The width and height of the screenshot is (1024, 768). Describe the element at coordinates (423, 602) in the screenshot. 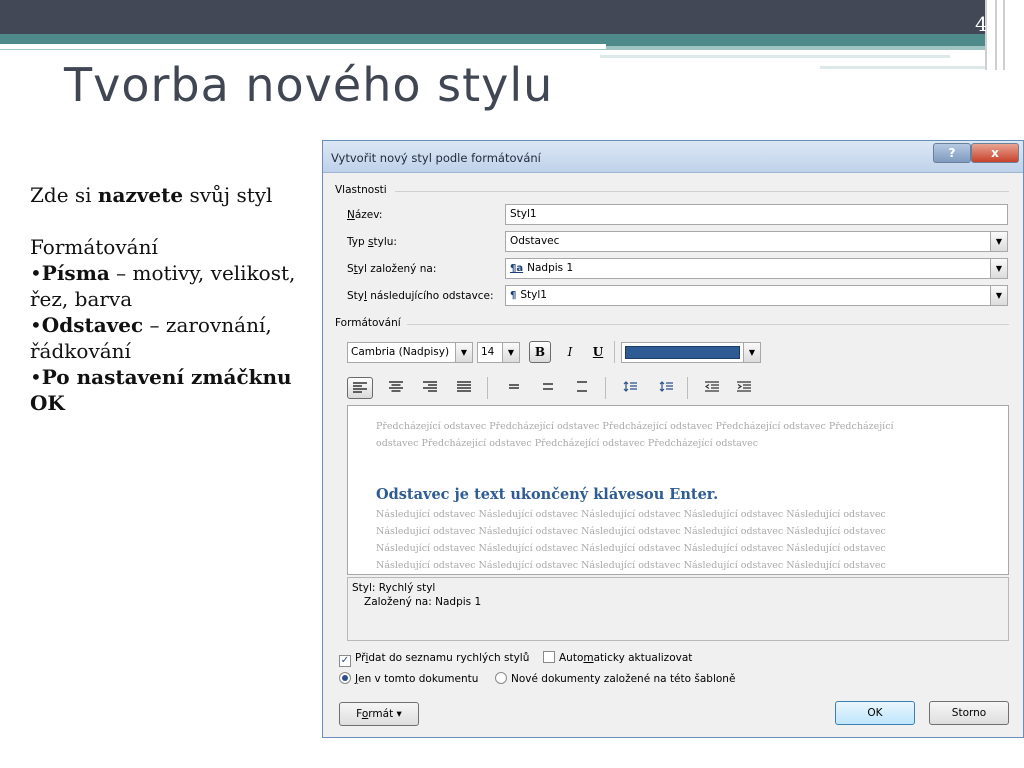

I see `description-line-2: Založený na: Nadpis 1` at that location.